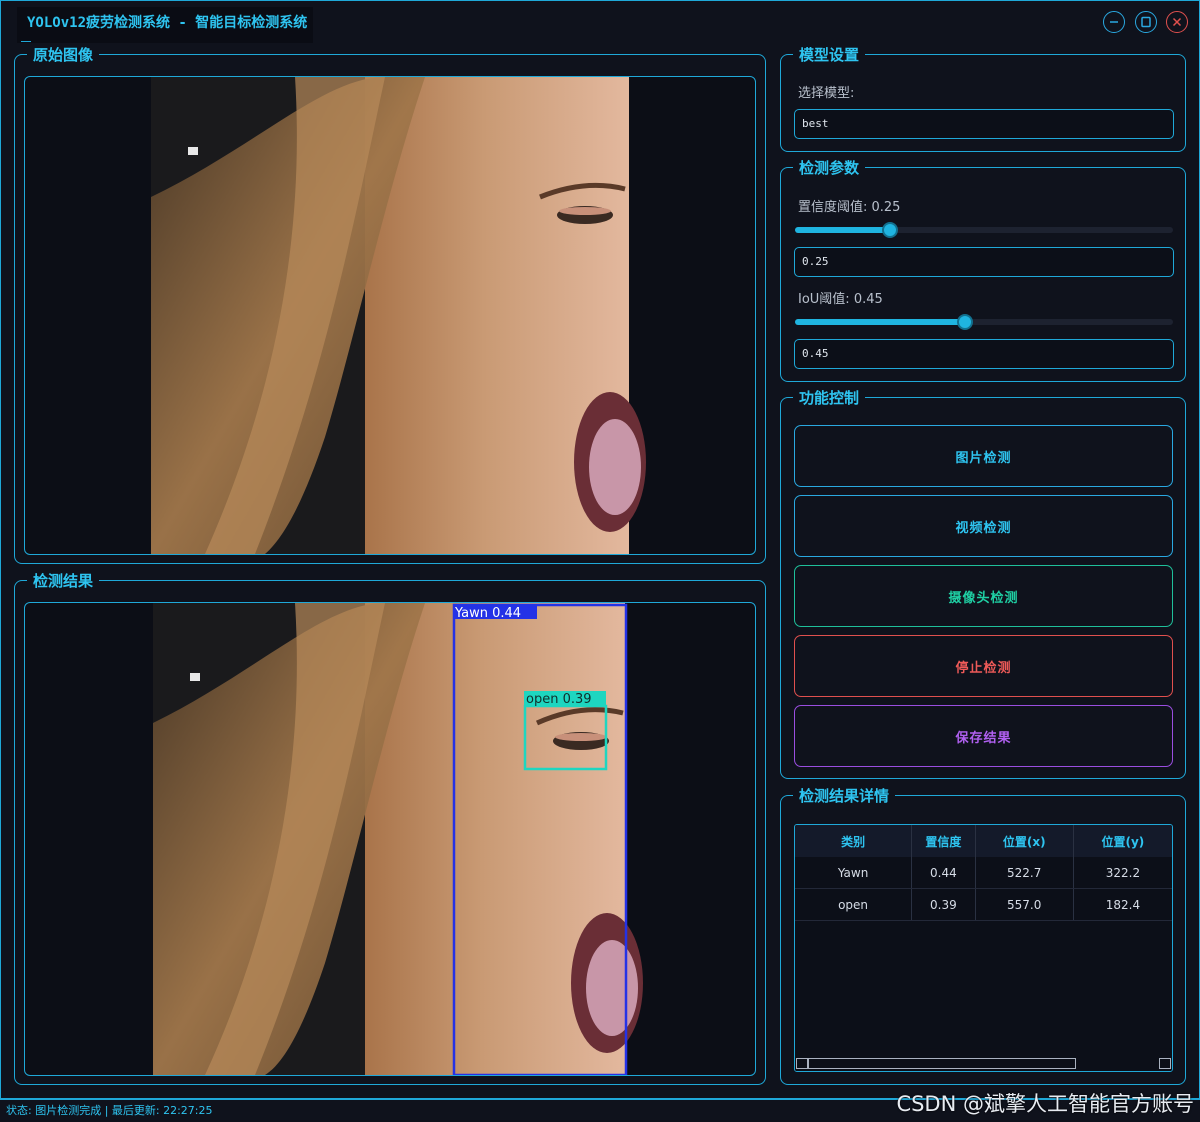  I want to click on model-settings-panel: 模型设置 选择模型: best, so click(983, 98).